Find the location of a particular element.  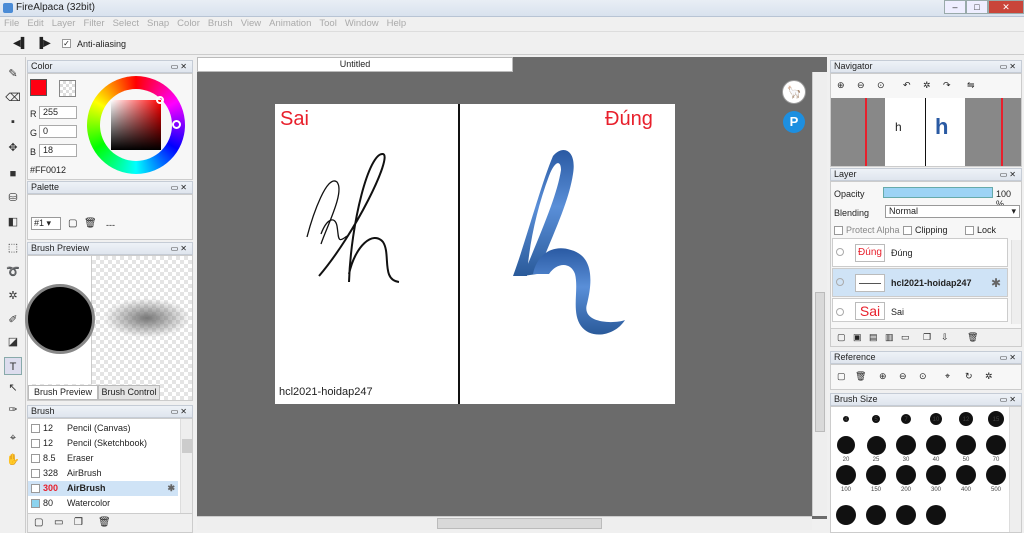

merge-down-icon: ⇩ is located at coordinates (945, 337).